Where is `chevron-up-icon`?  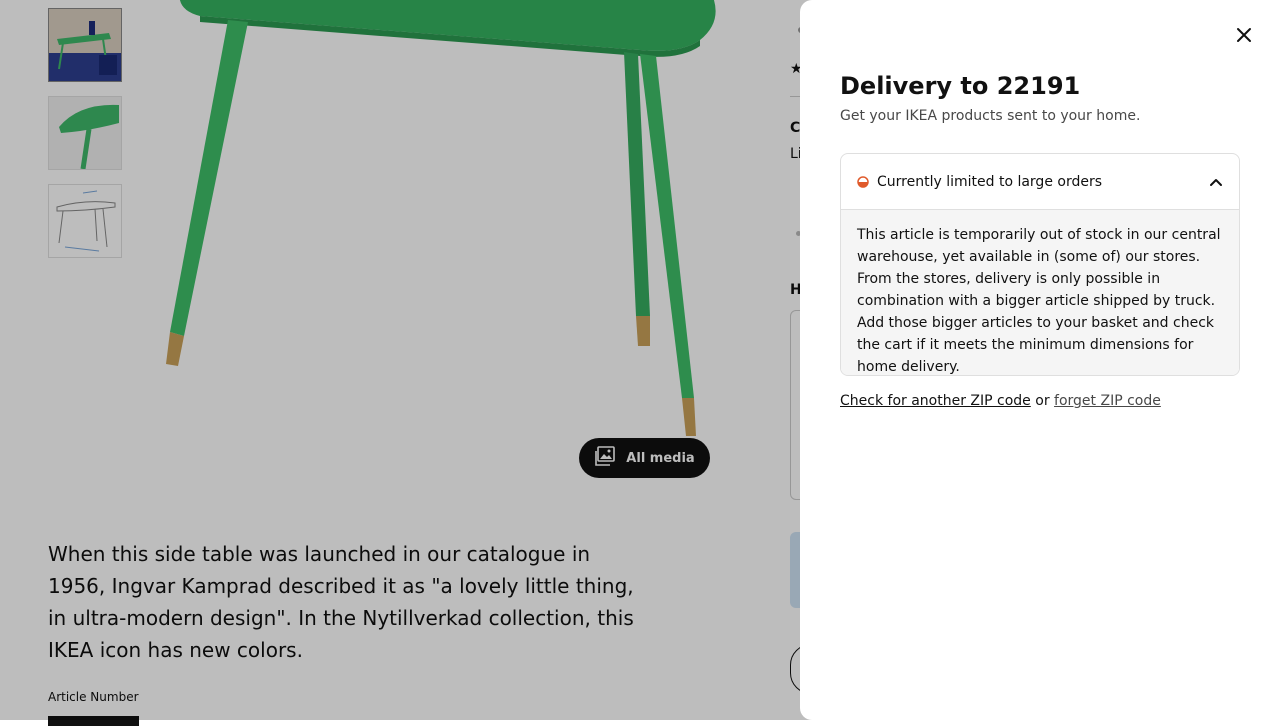 chevron-up-icon is located at coordinates (1216, 182).